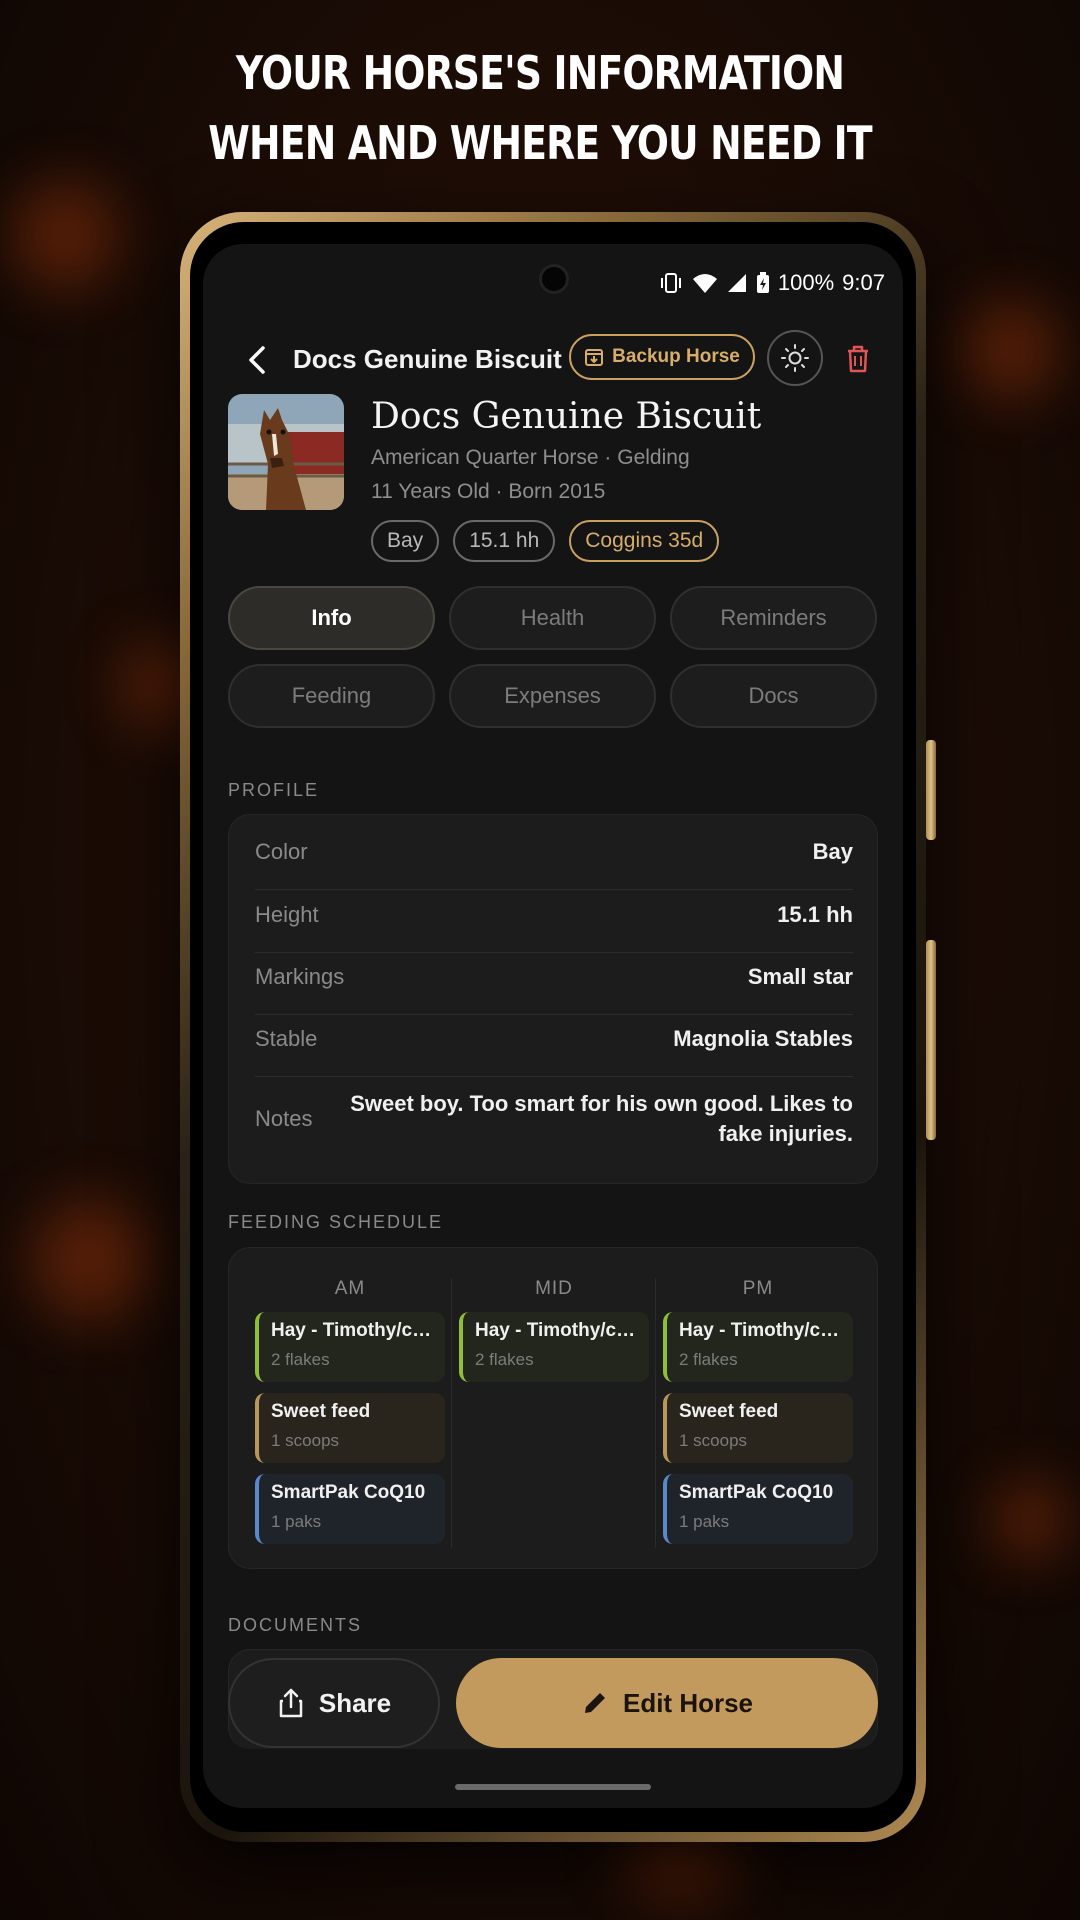 Image resolution: width=1080 pixels, height=1920 pixels. I want to click on power-button, so click(931, 1040).